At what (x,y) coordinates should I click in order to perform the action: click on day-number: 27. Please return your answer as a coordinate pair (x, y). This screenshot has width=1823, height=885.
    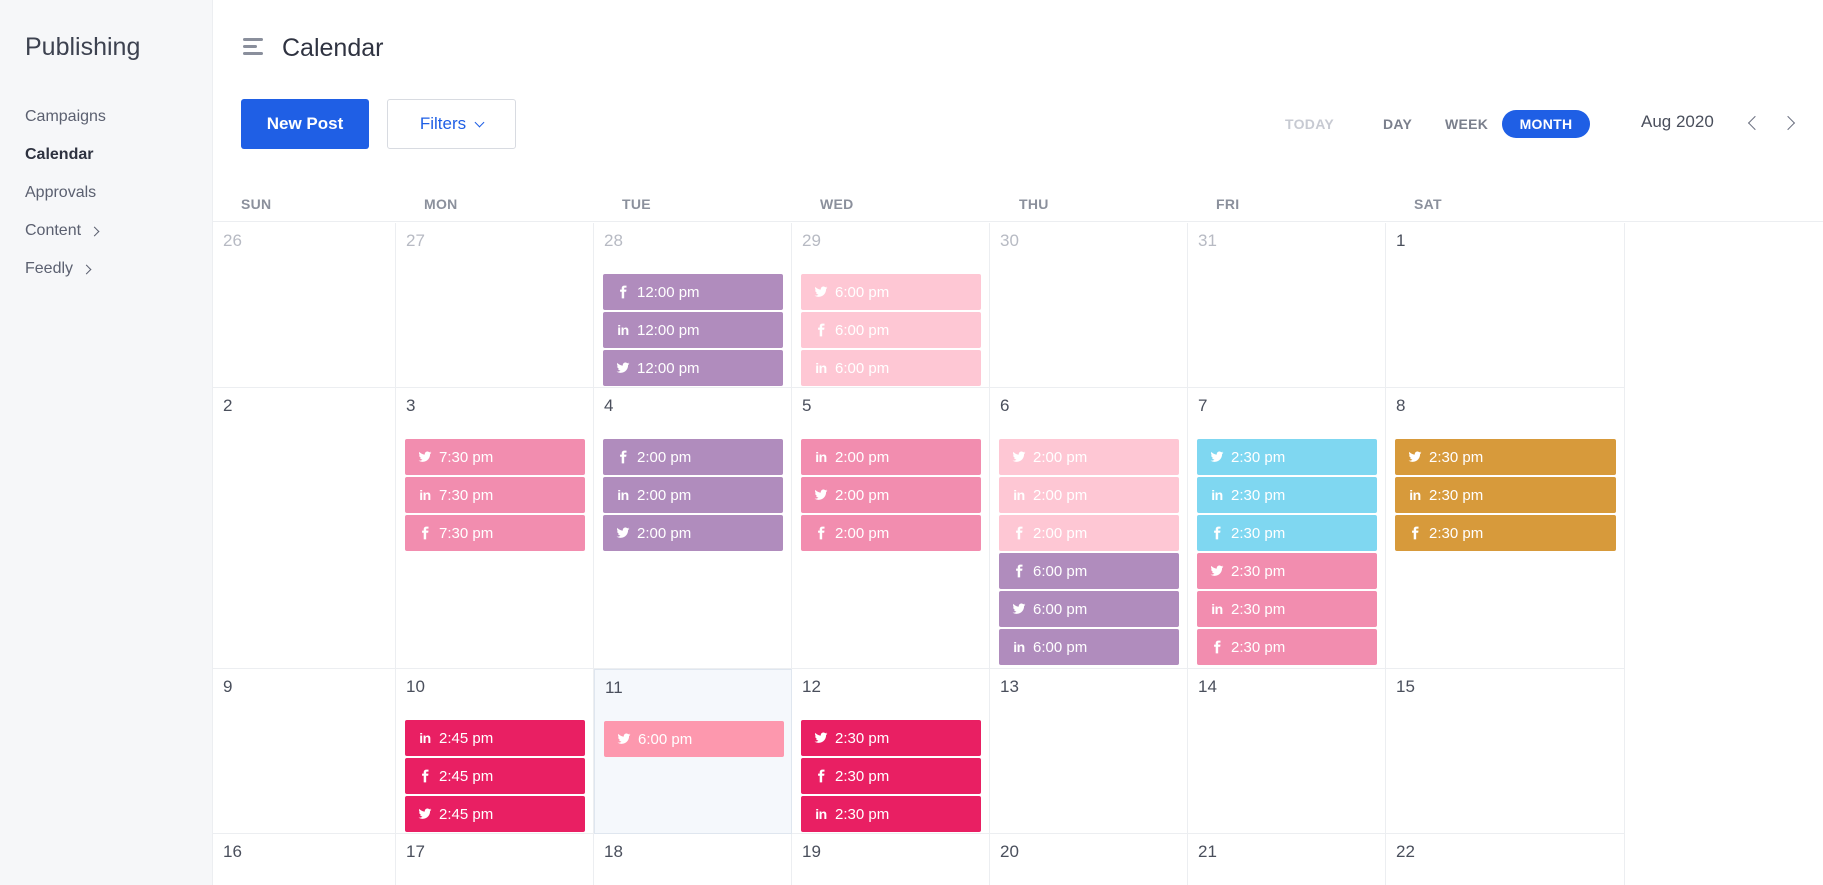
    Looking at the image, I should click on (415, 240).